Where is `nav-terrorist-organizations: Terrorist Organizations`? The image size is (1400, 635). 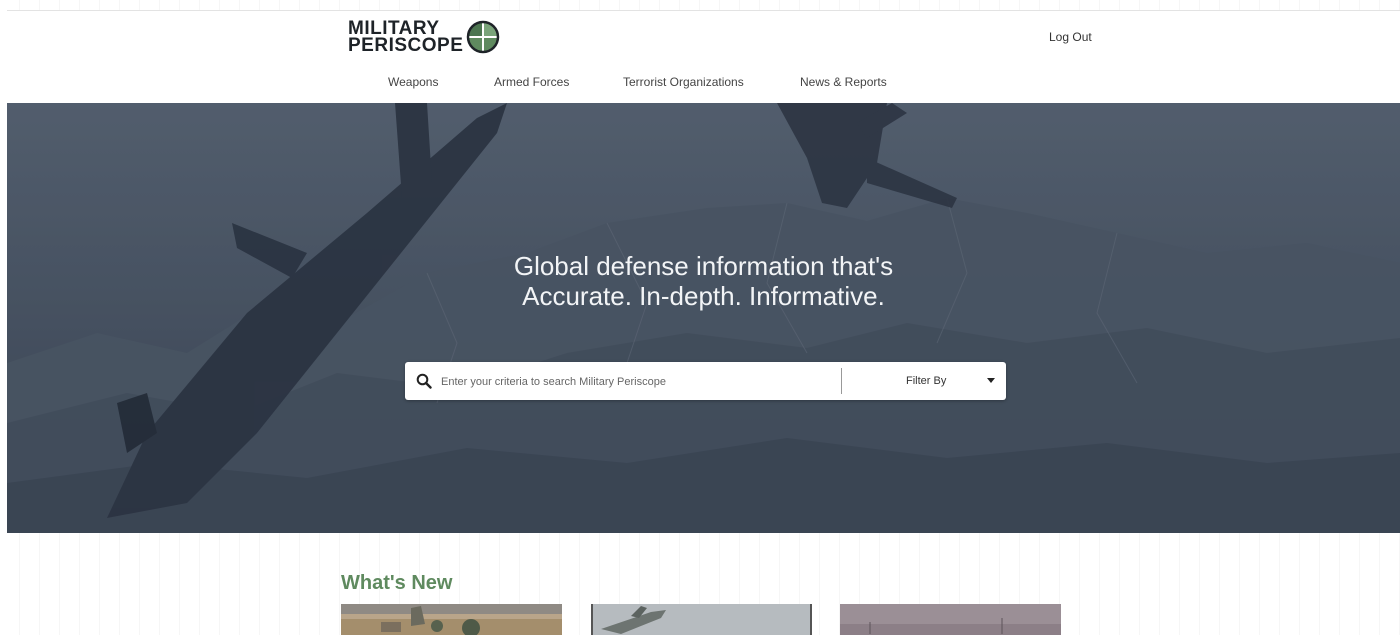
nav-terrorist-organizations: Terrorist Organizations is located at coordinates (683, 82).